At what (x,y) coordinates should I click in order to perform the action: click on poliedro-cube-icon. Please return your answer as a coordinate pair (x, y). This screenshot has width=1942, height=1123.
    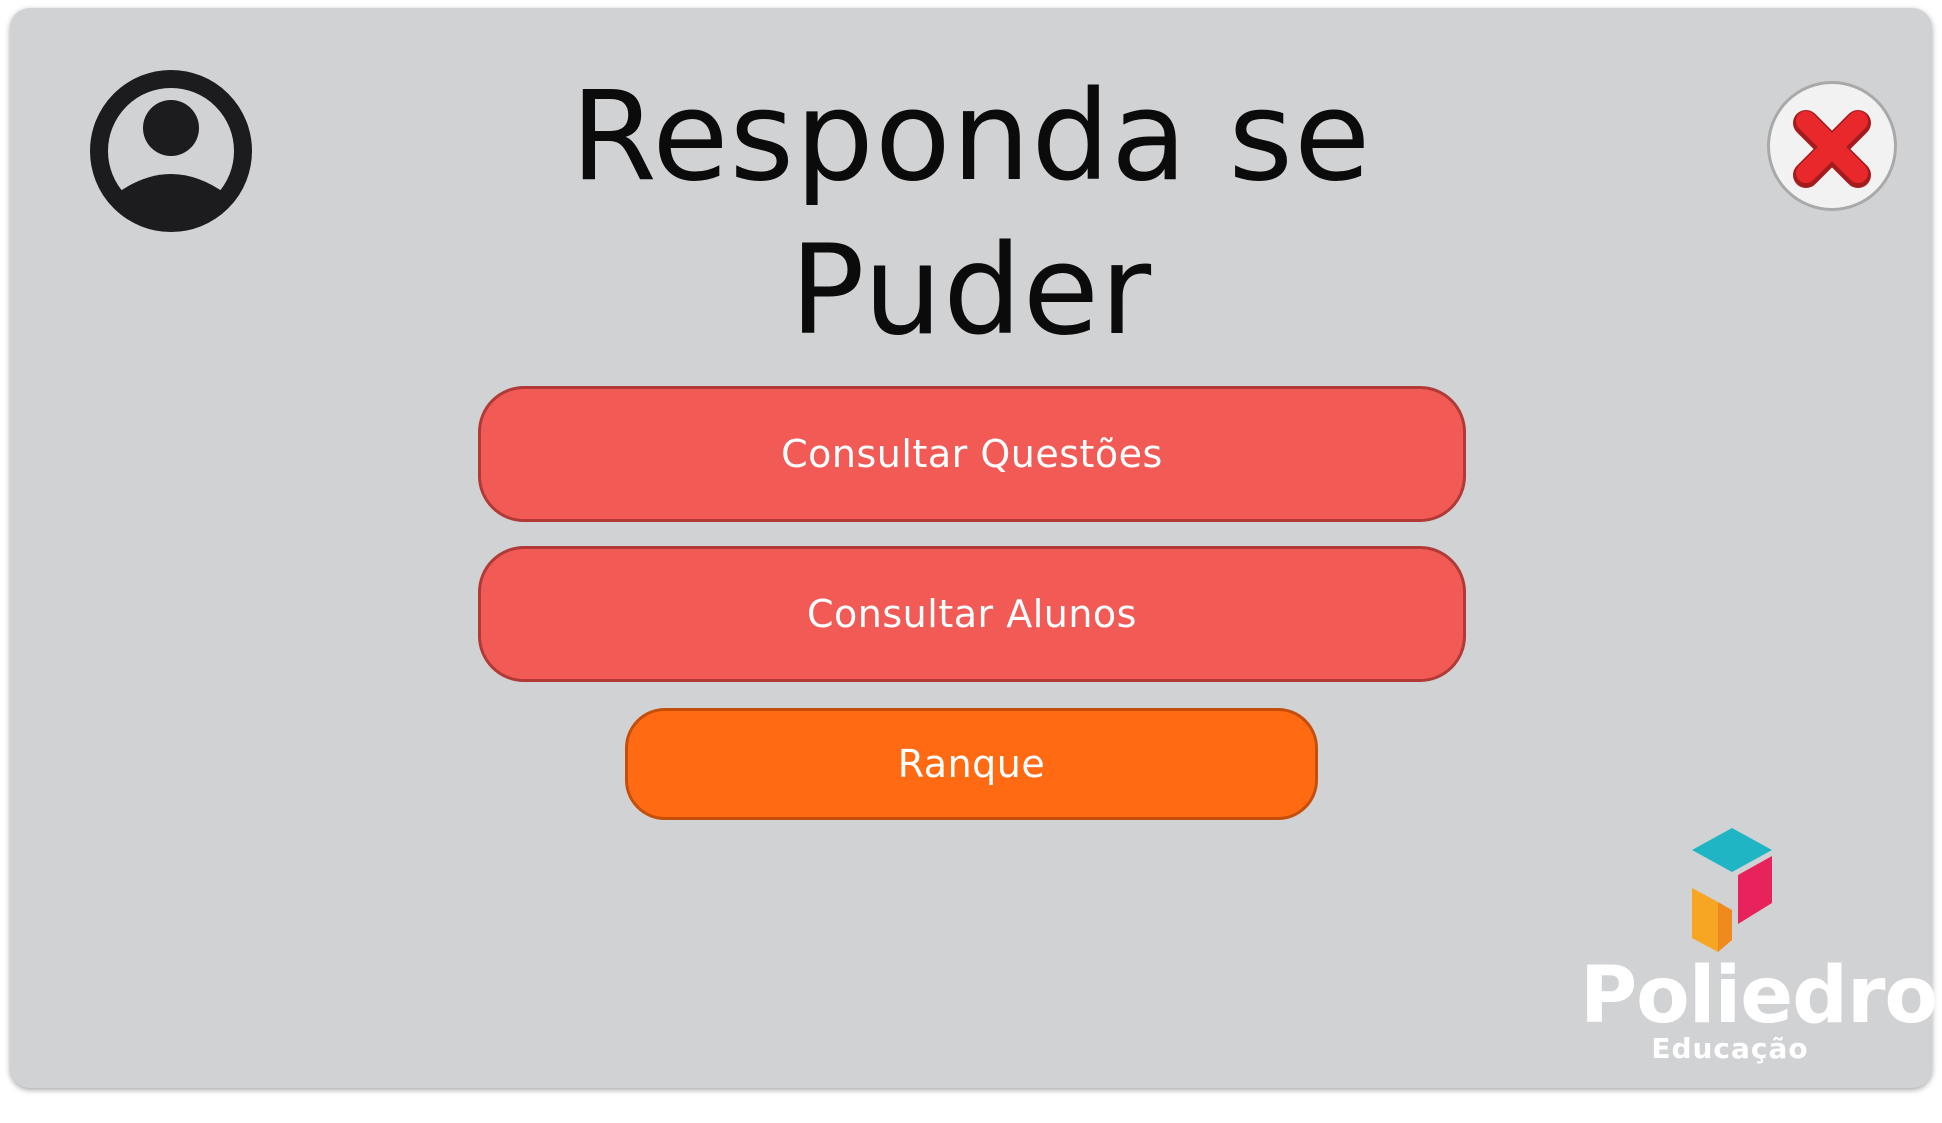
    Looking at the image, I should click on (1732, 890).